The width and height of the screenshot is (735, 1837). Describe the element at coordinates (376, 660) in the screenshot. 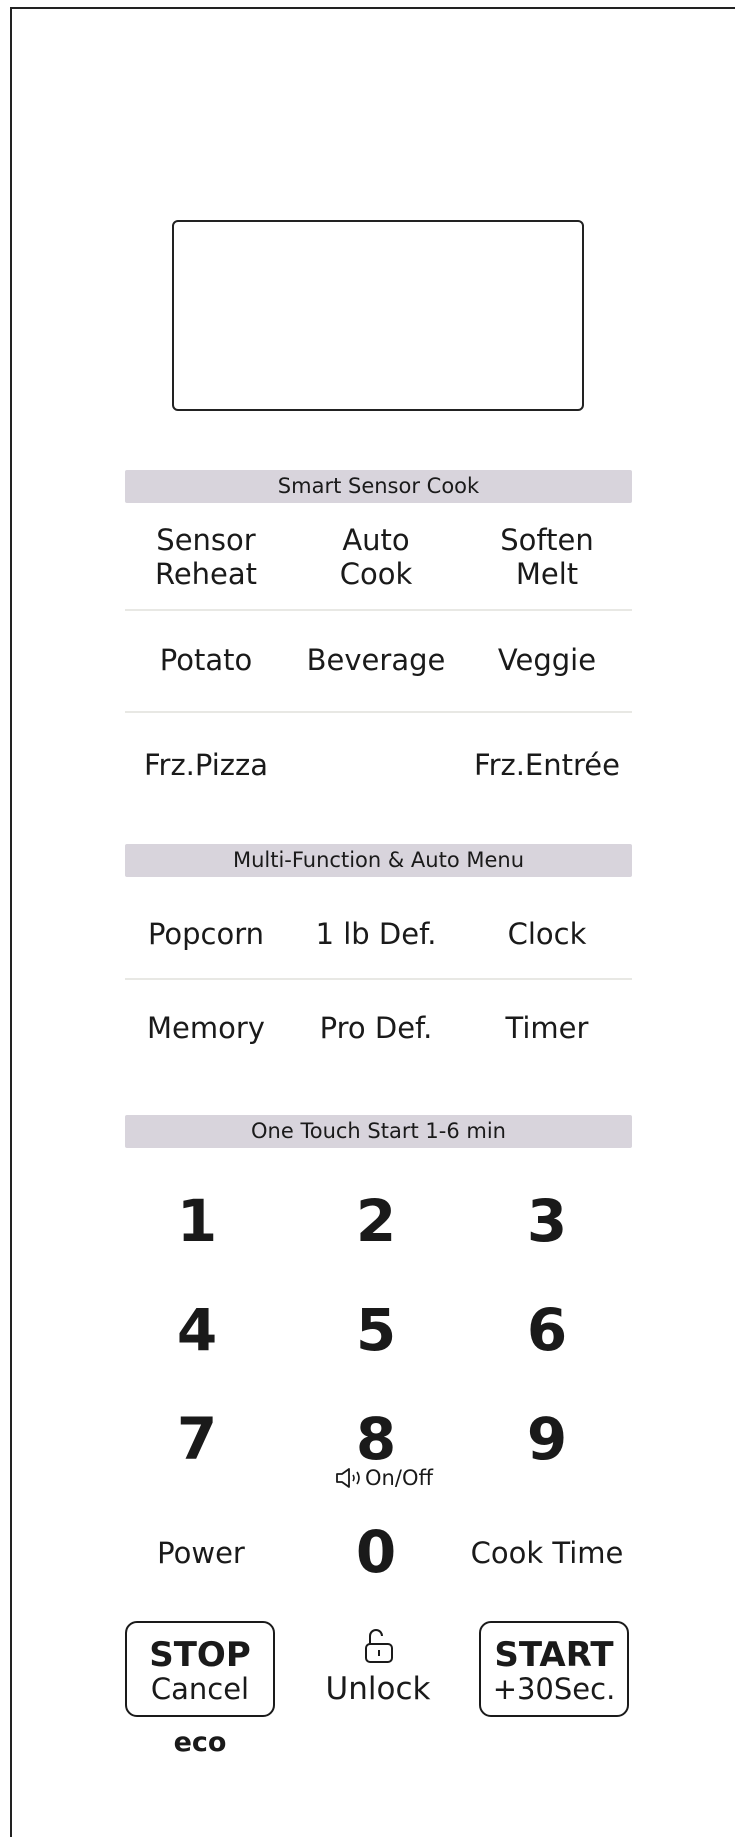

I see `beverage-button: Beverage` at that location.